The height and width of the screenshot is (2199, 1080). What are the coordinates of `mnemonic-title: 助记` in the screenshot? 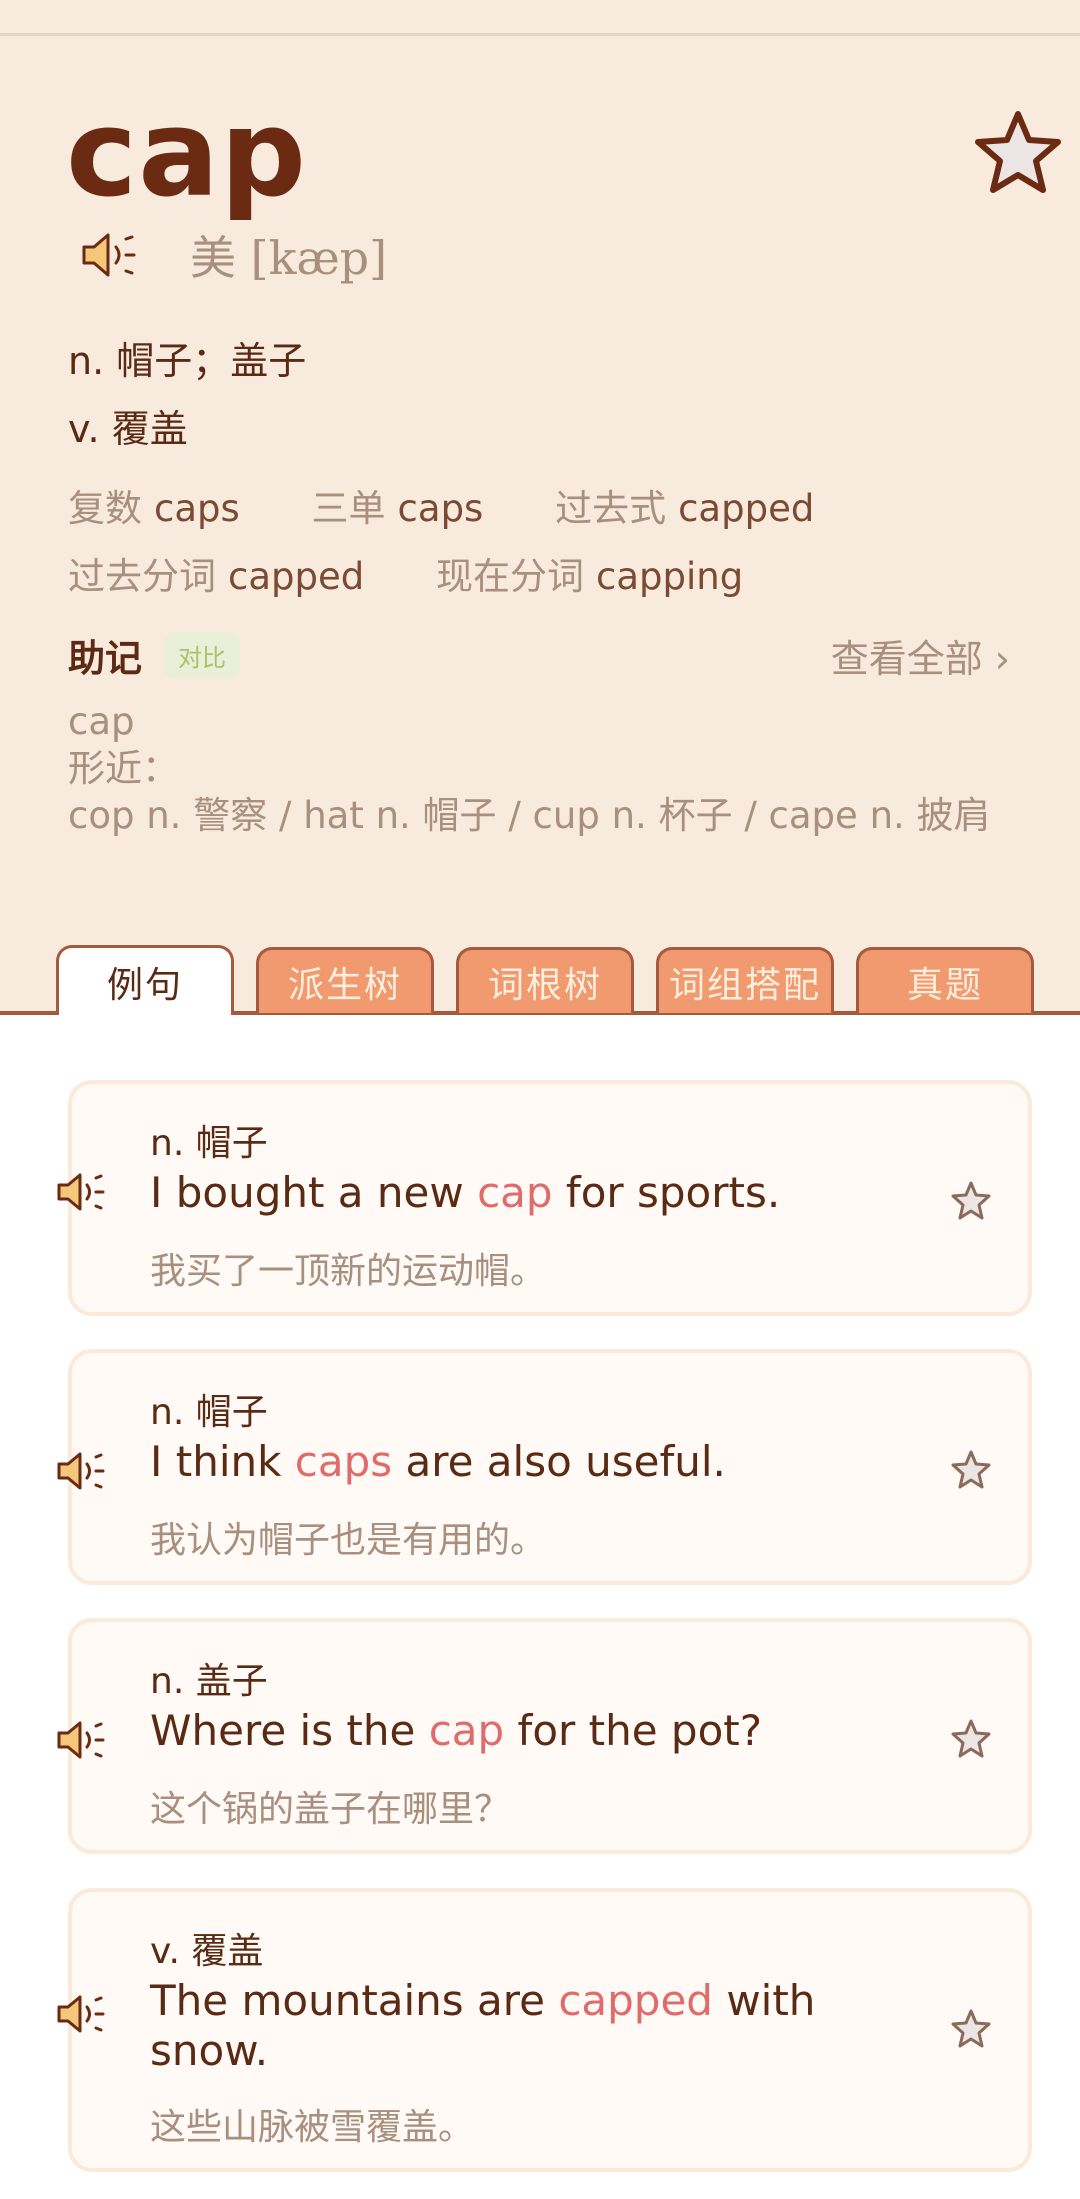 It's located at (105, 658).